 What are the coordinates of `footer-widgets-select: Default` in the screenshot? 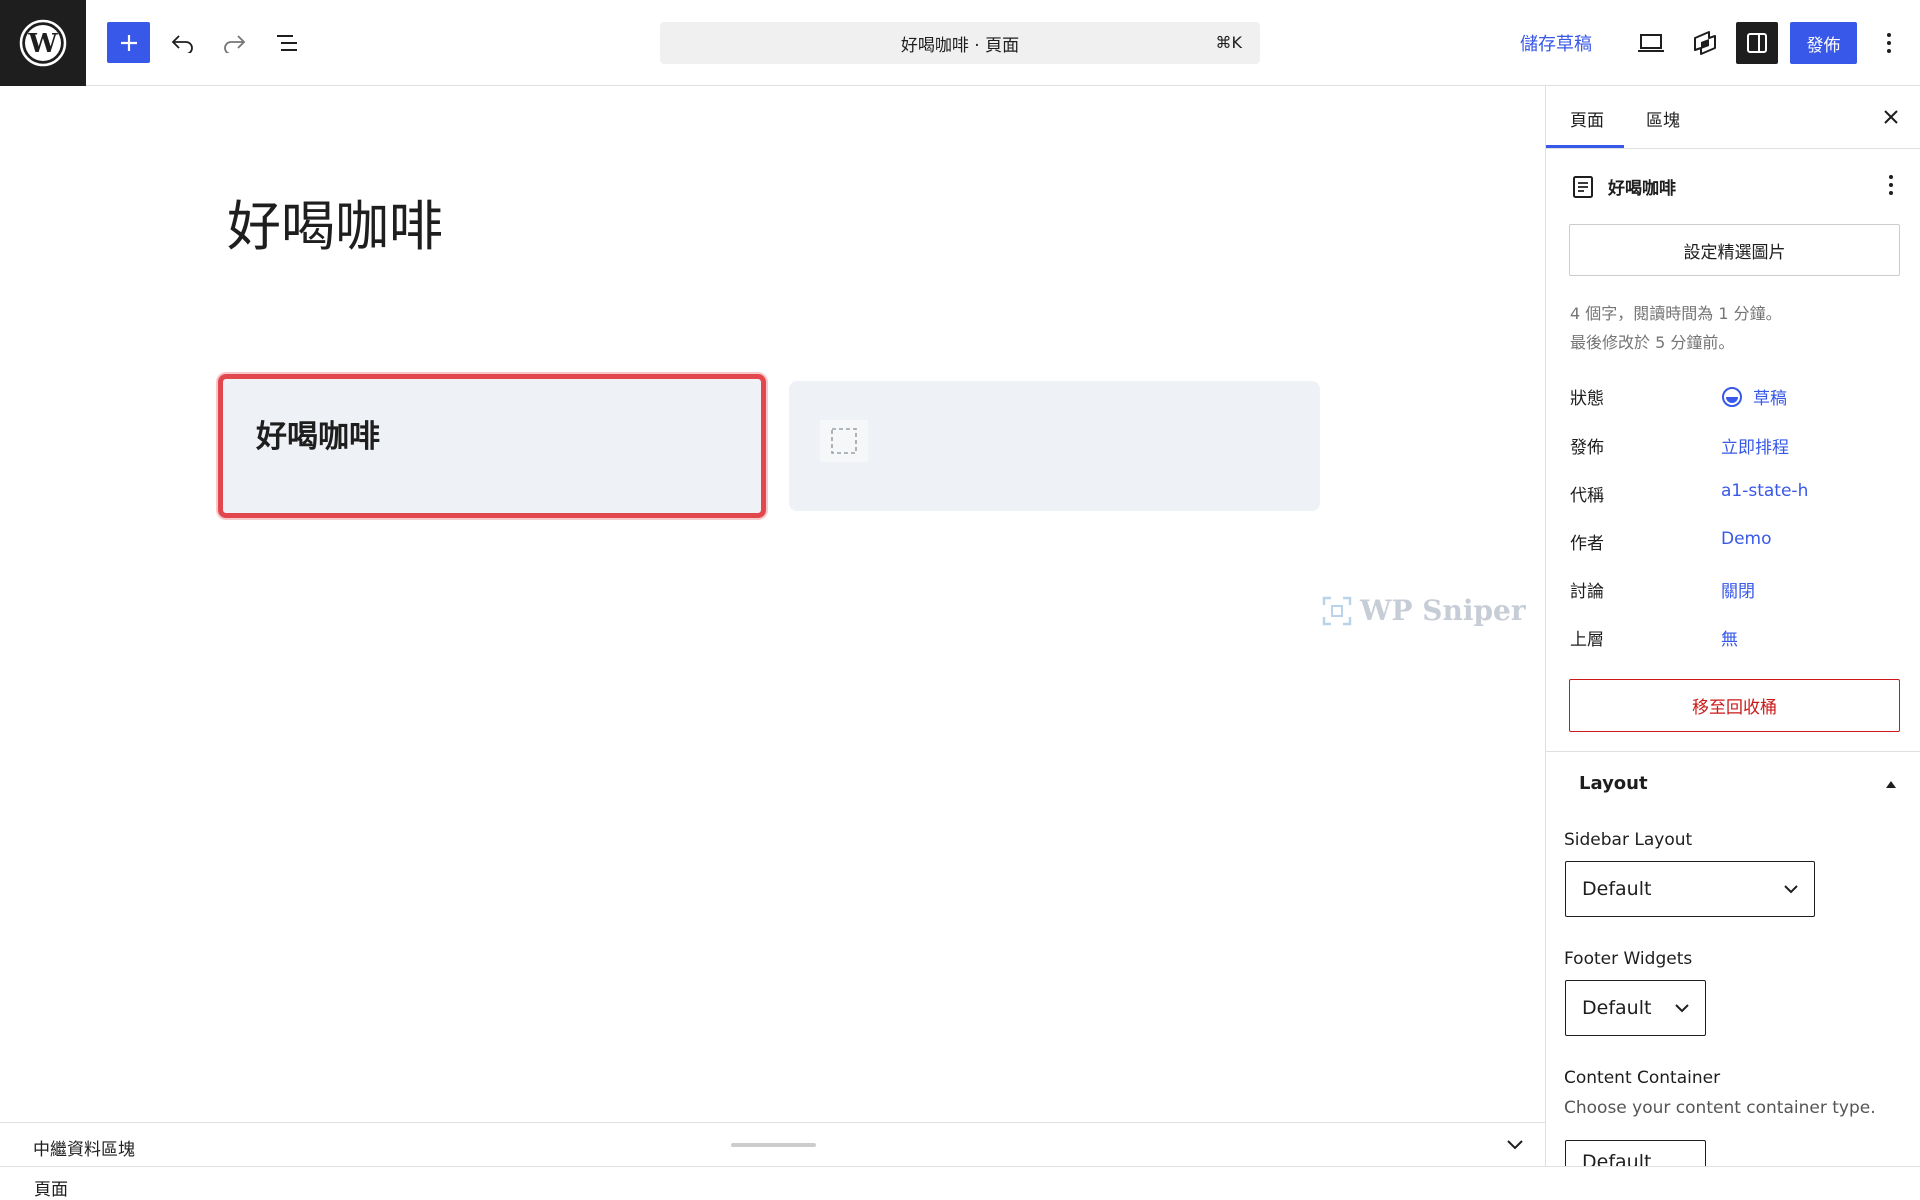 It's located at (1635, 1008).